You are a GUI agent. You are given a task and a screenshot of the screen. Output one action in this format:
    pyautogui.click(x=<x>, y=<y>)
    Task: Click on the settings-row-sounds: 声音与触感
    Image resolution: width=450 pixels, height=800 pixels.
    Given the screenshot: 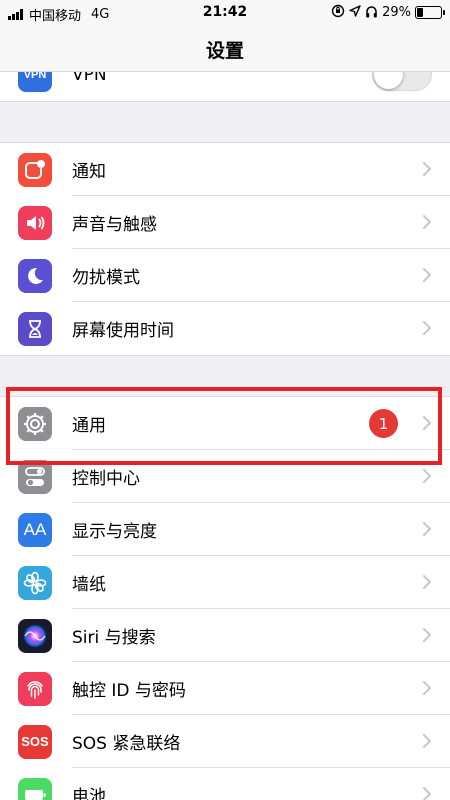 What is the action you would take?
    pyautogui.click(x=225, y=222)
    